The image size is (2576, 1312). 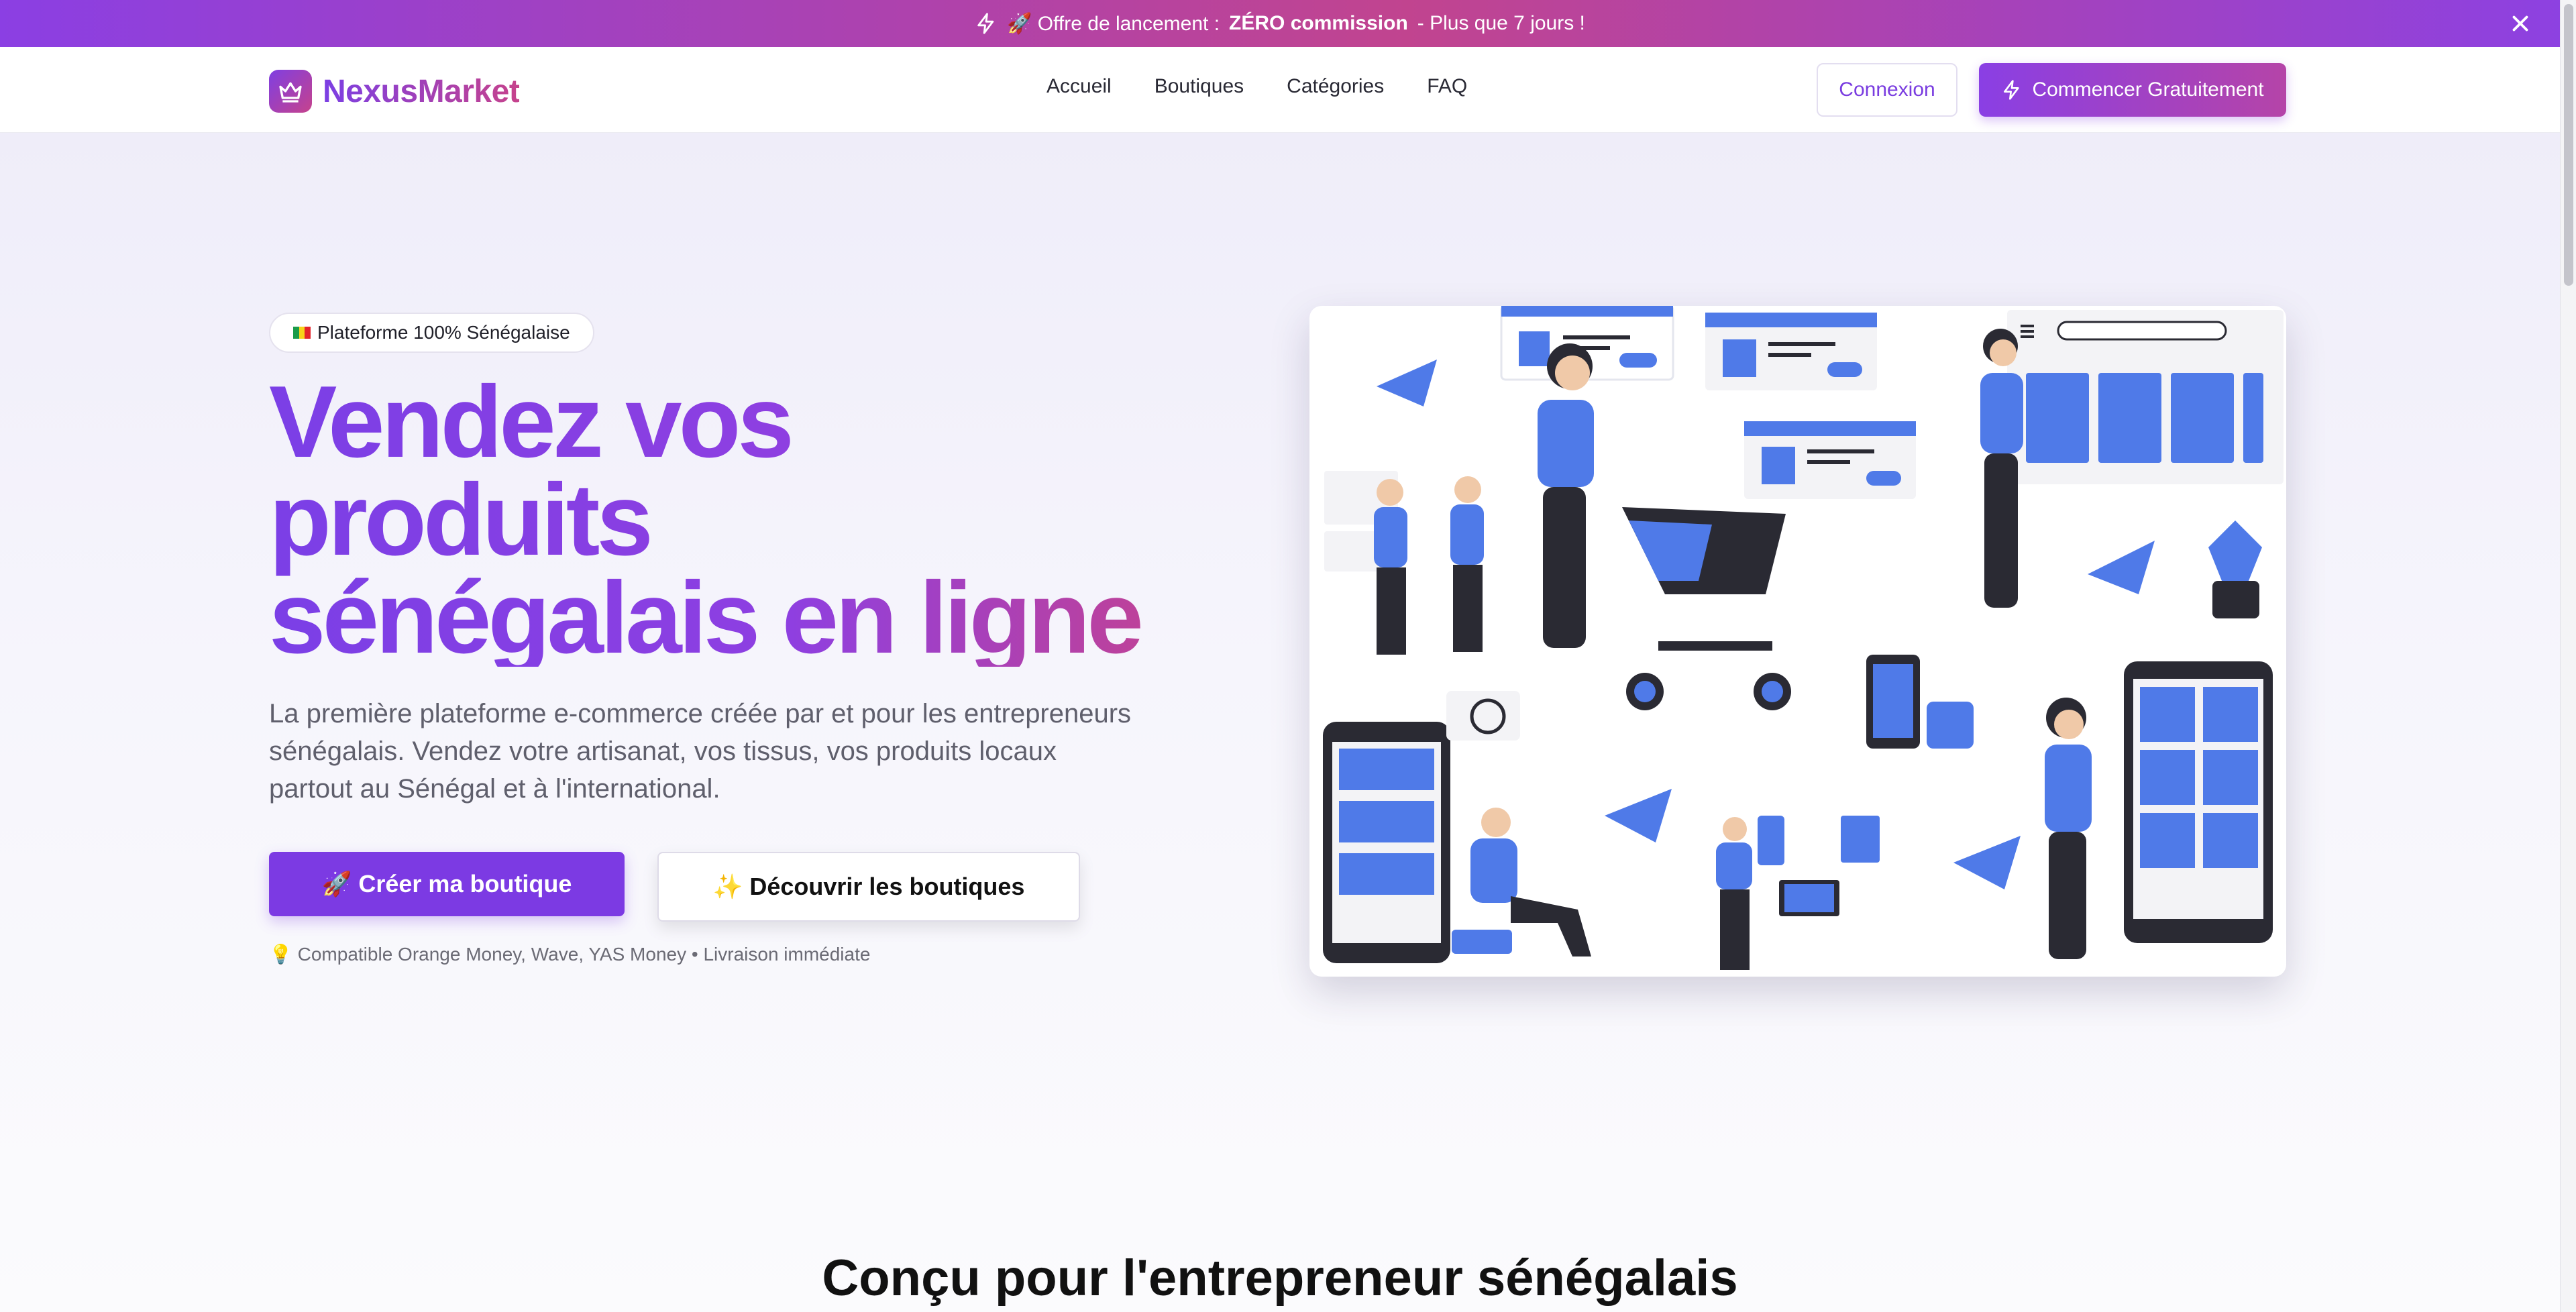 I want to click on shop-category-panel, so click(x=2145, y=397).